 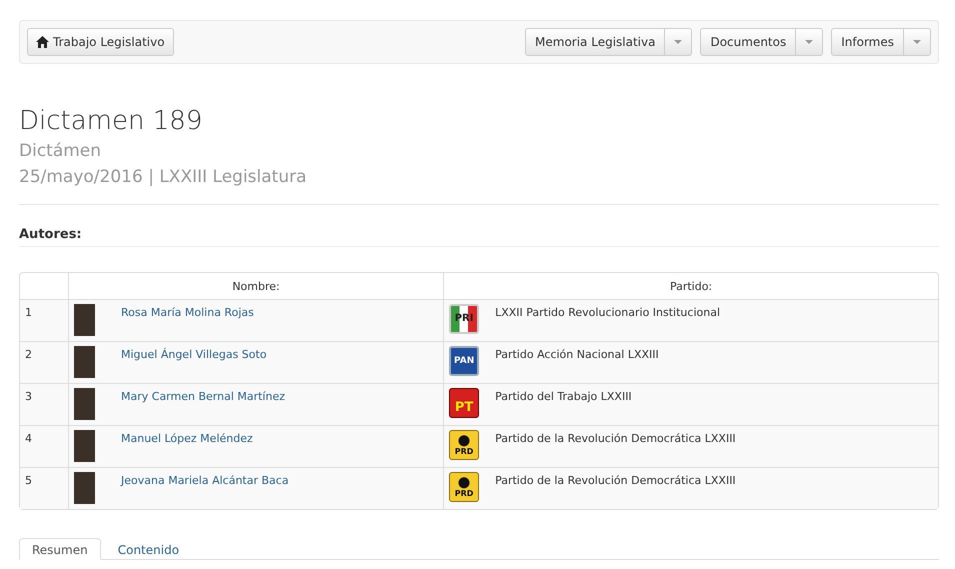 What do you see at coordinates (42, 42) in the screenshot?
I see `home-icon` at bounding box center [42, 42].